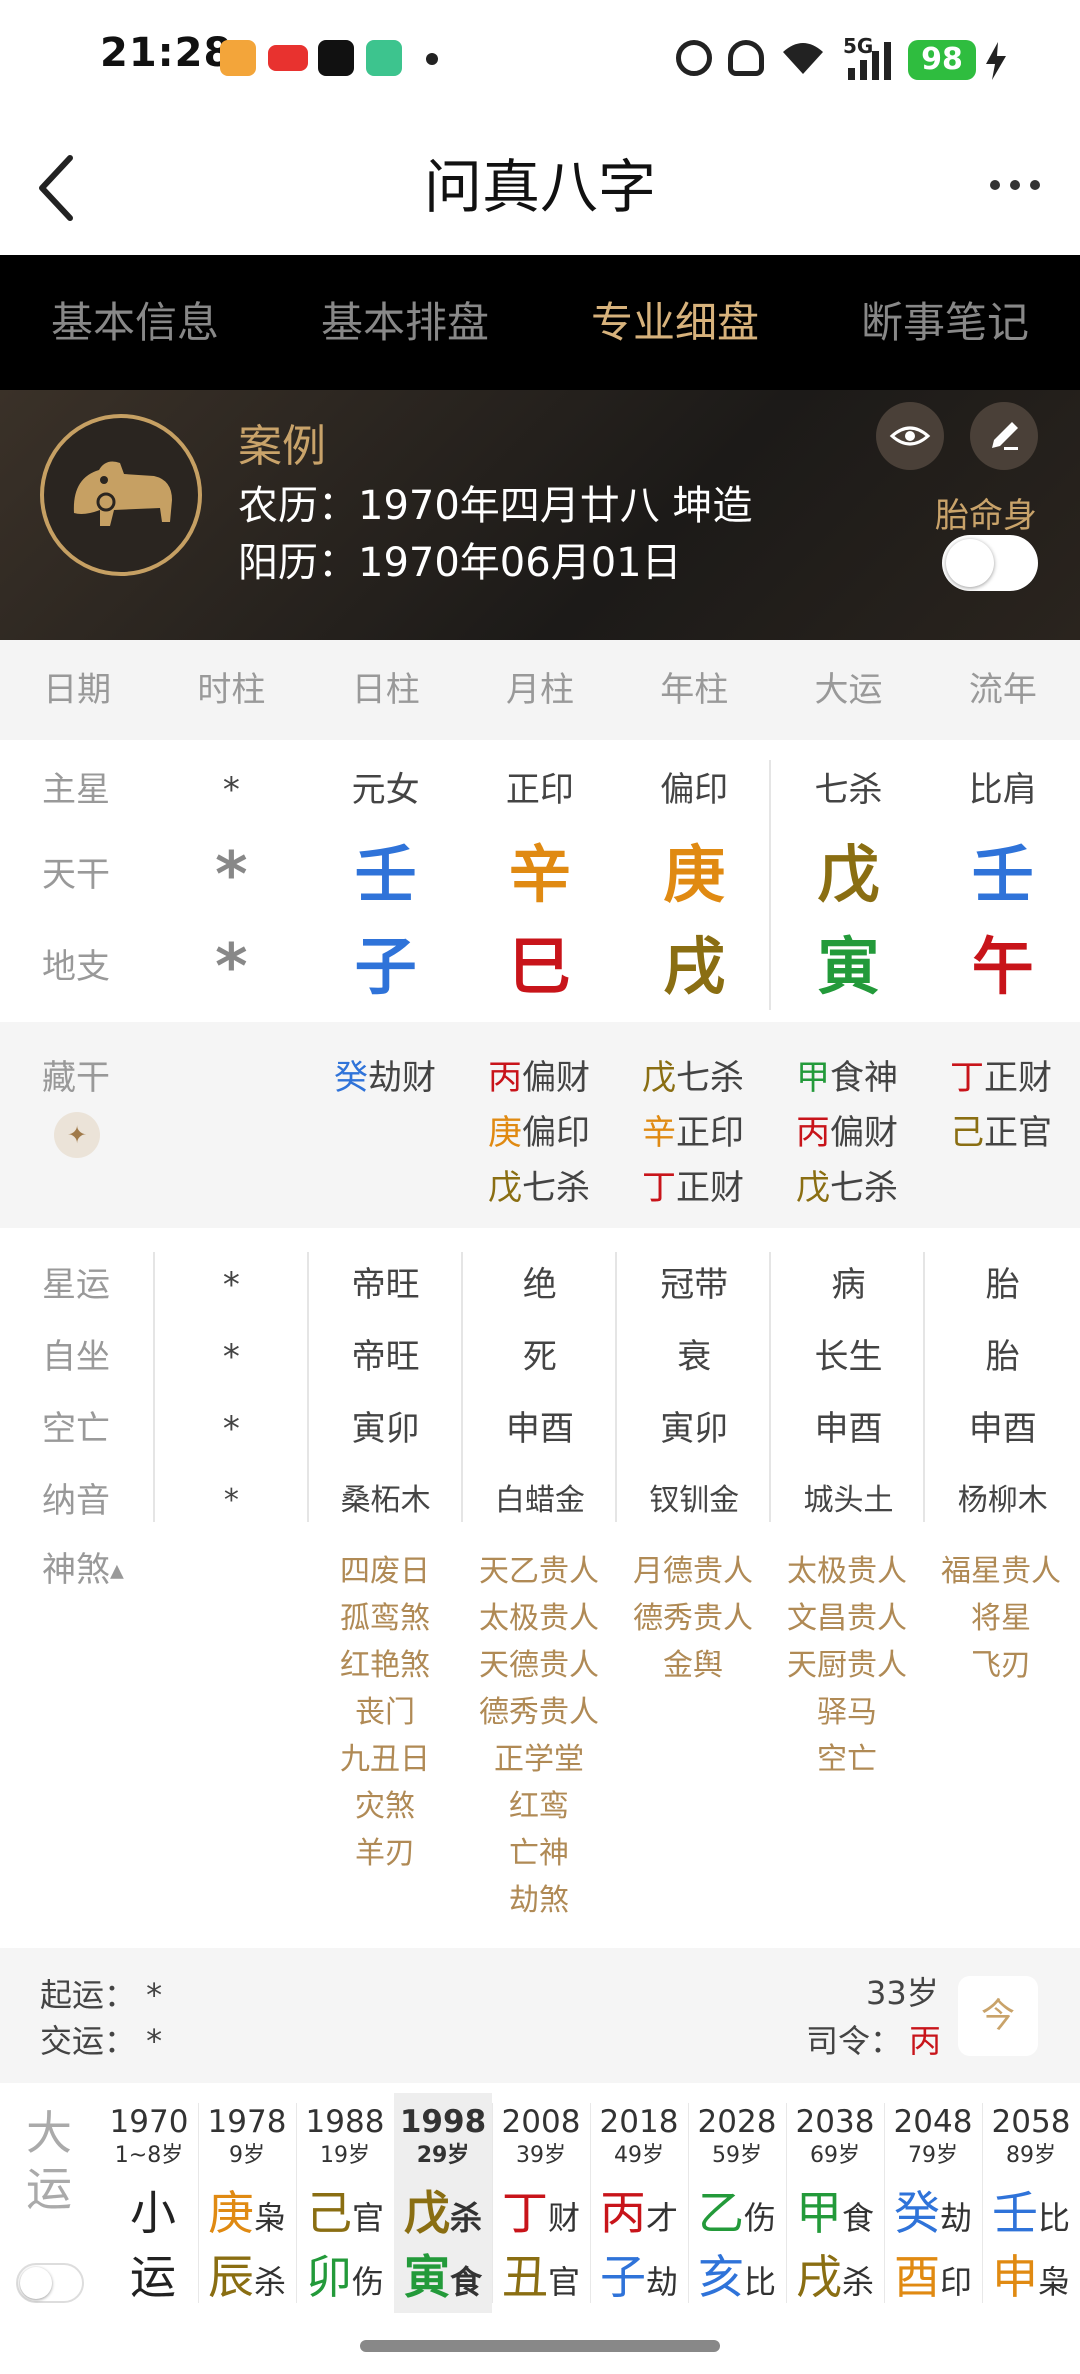  I want to click on taiming-toggle, so click(990, 563).